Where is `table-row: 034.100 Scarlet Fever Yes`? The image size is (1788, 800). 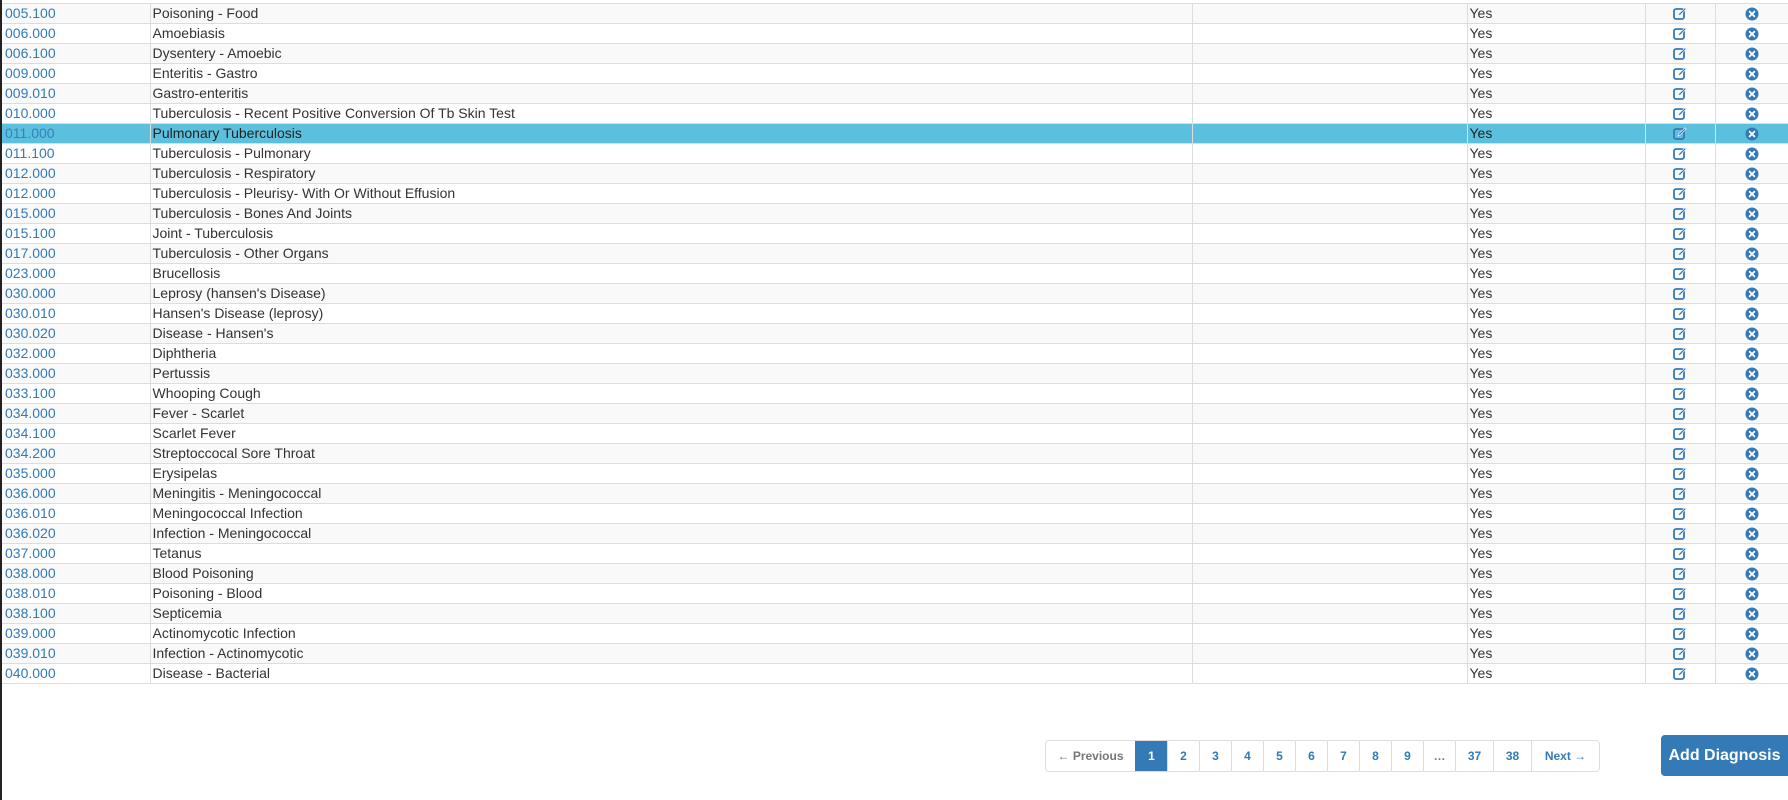 table-row: 034.100 Scarlet Fever Yes is located at coordinates (895, 433).